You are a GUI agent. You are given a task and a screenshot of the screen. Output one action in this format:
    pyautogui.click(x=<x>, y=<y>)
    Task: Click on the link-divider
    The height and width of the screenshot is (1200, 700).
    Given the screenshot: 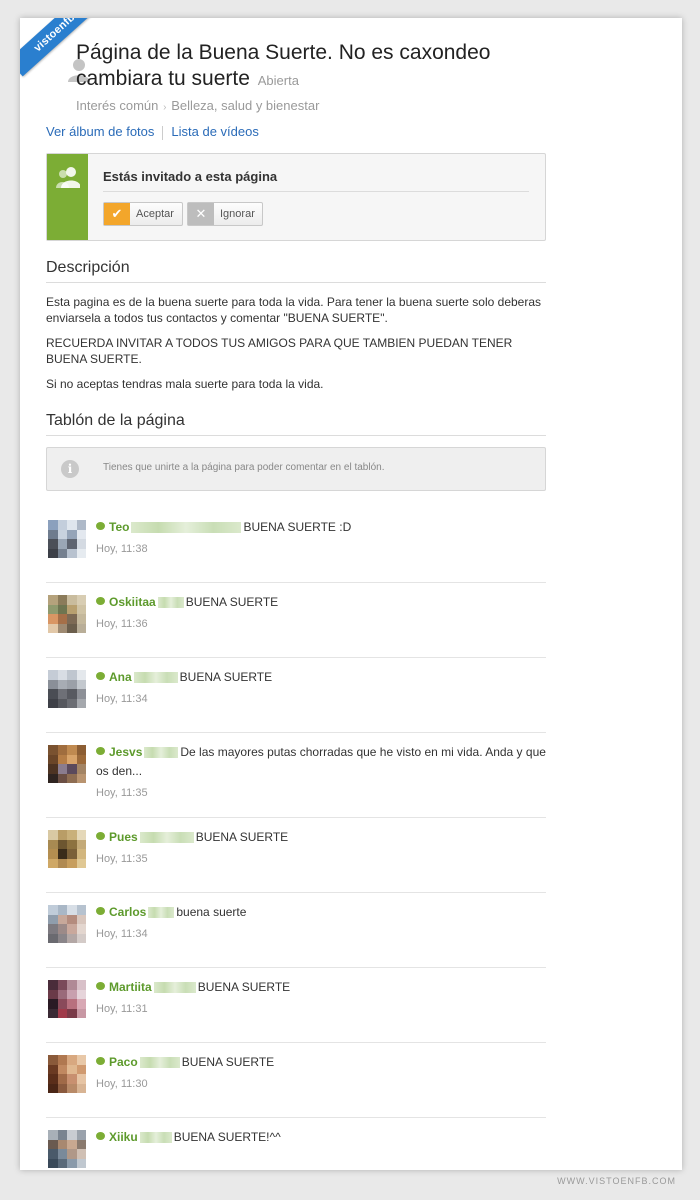 What is the action you would take?
    pyautogui.click(x=163, y=132)
    